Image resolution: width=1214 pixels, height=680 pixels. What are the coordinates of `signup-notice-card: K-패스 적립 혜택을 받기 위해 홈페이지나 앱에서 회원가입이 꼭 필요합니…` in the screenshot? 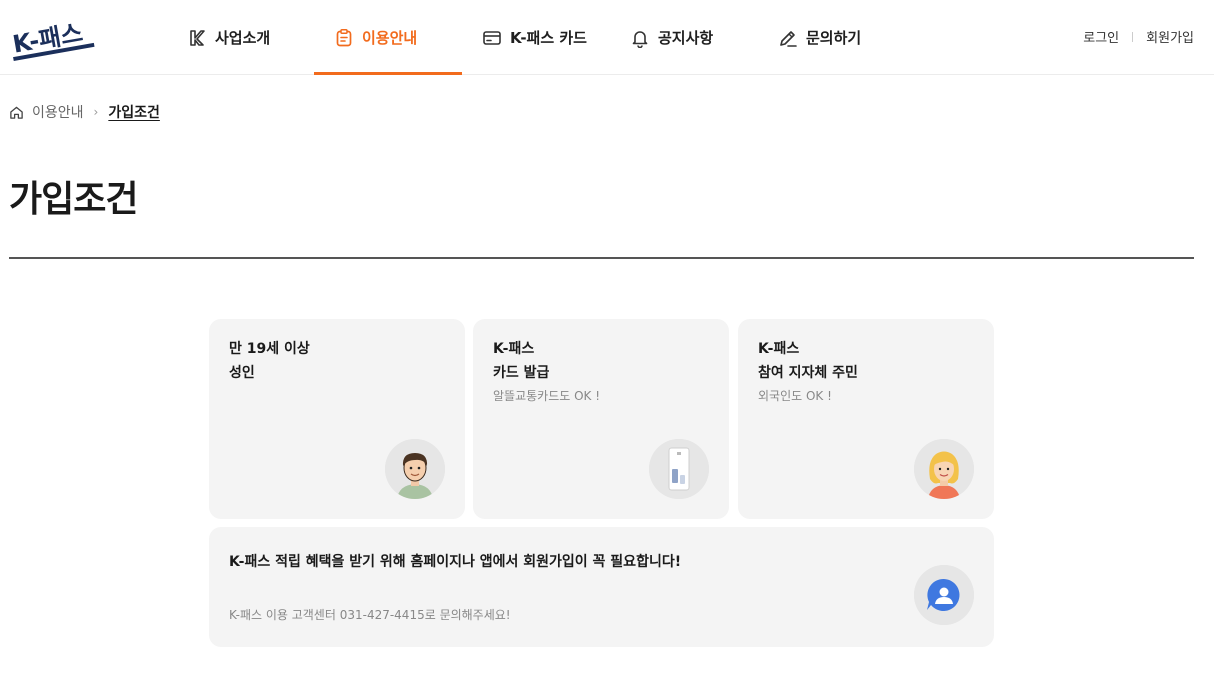 It's located at (601, 587).